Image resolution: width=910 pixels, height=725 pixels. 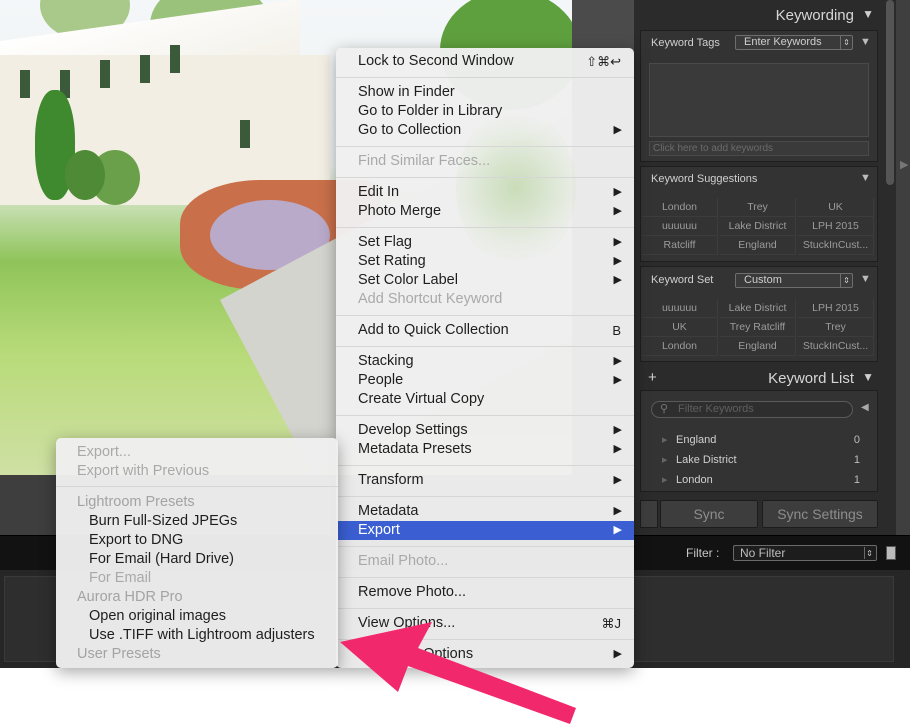 I want to click on menu-item-create-virtual-copy: Create Virtual Copy, so click(x=485, y=399).